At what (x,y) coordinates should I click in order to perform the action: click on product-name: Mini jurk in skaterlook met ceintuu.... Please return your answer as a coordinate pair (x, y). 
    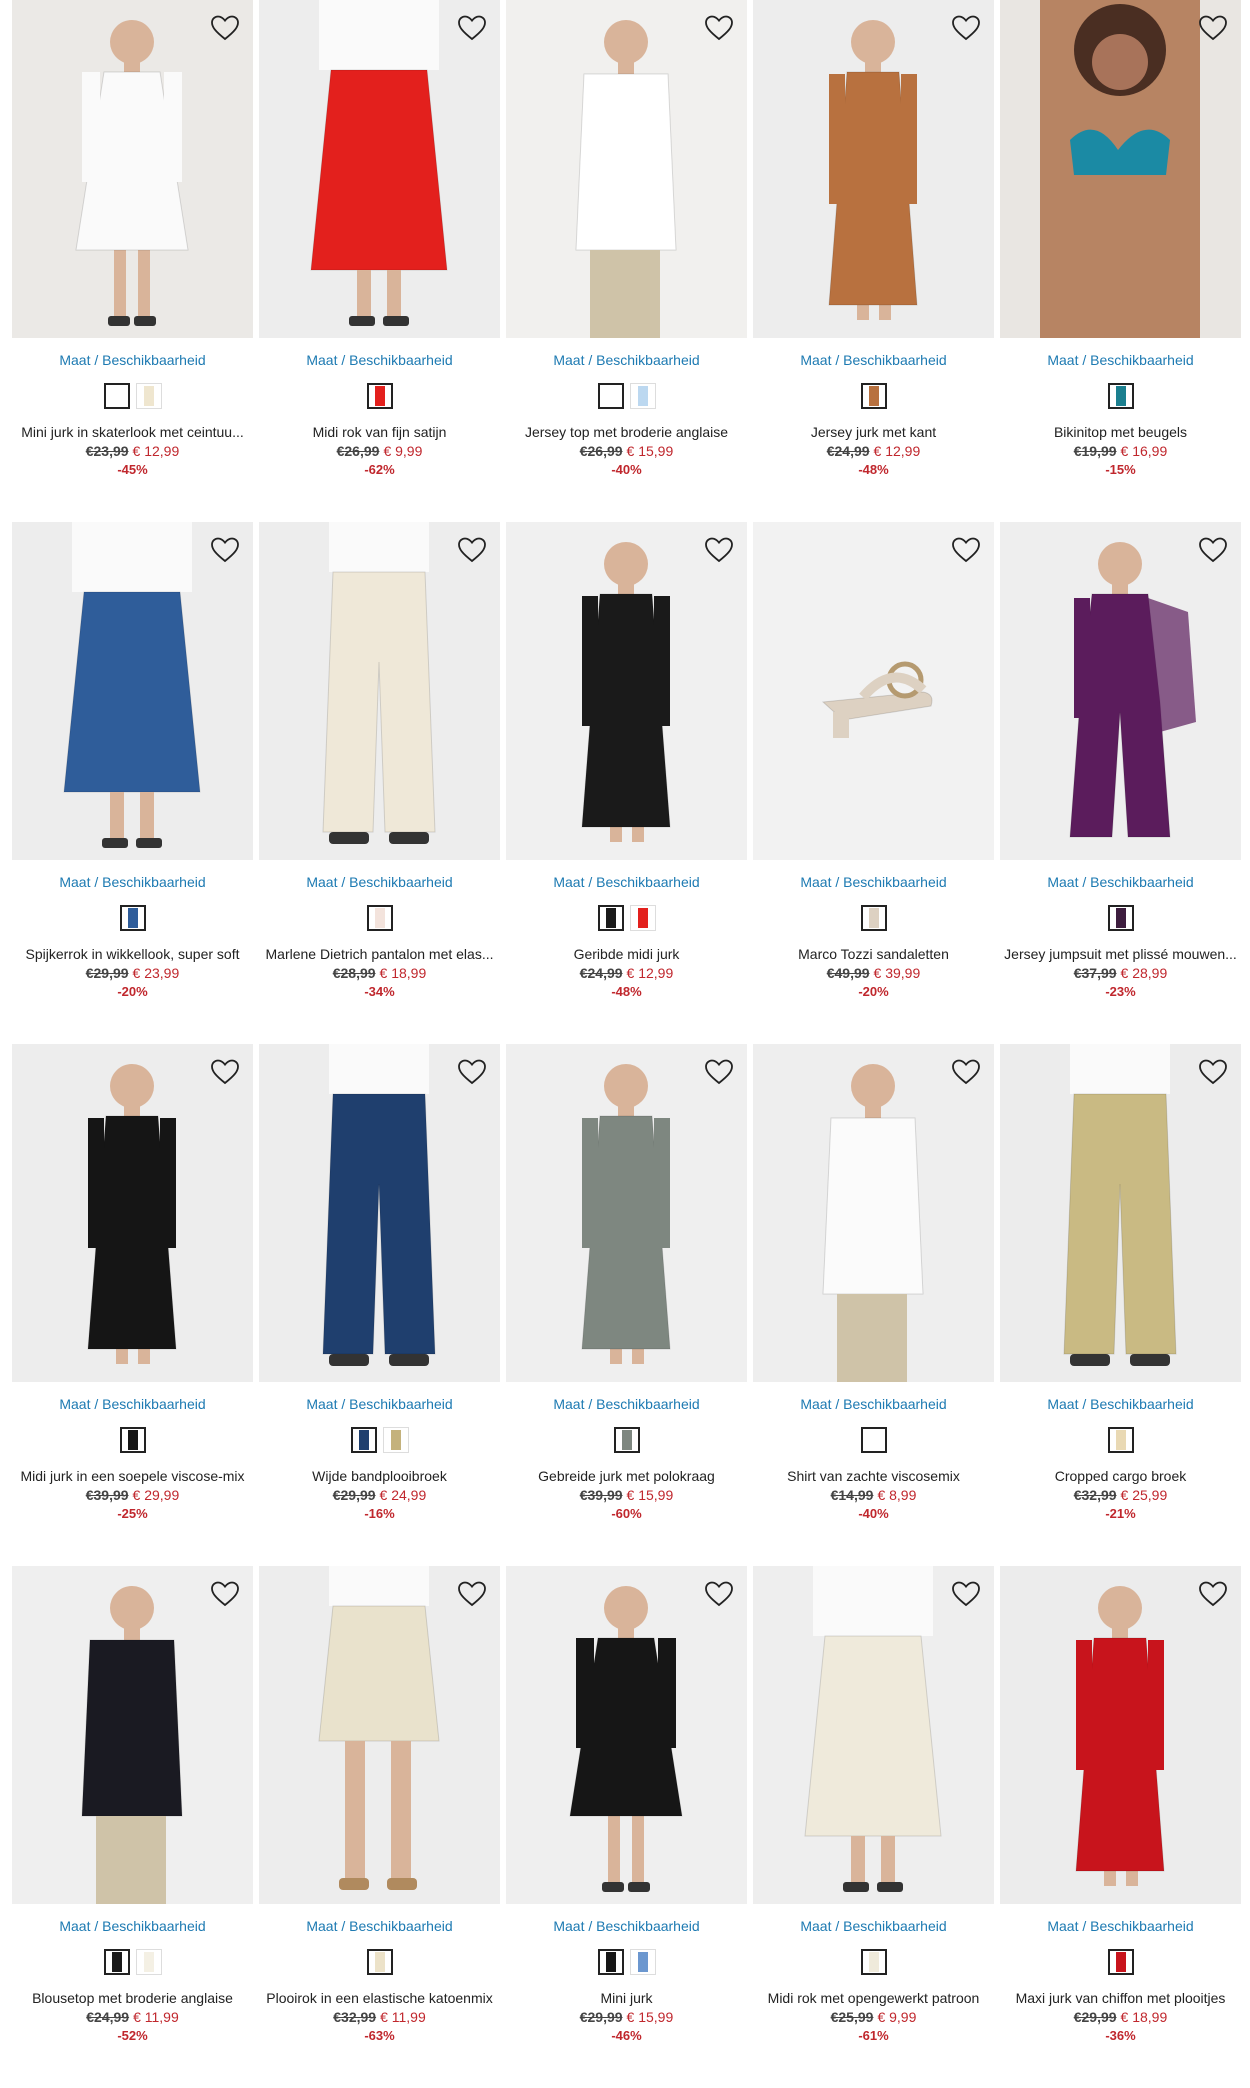
    Looking at the image, I should click on (132, 432).